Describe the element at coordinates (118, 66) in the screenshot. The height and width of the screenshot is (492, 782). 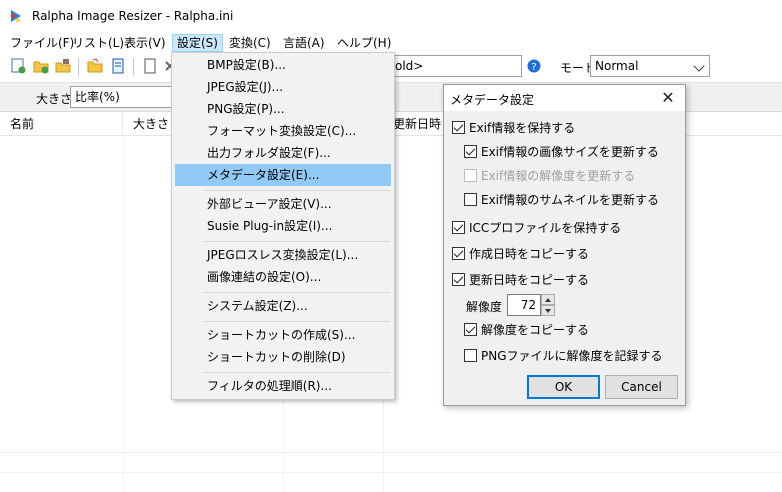
I see `document-list-icon` at that location.